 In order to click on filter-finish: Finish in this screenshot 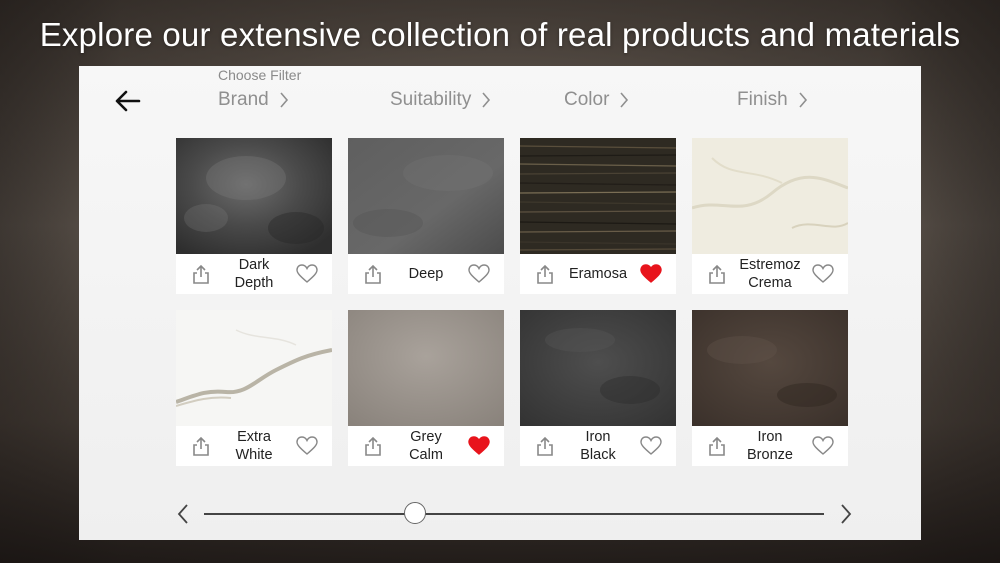, I will do `click(772, 100)`.